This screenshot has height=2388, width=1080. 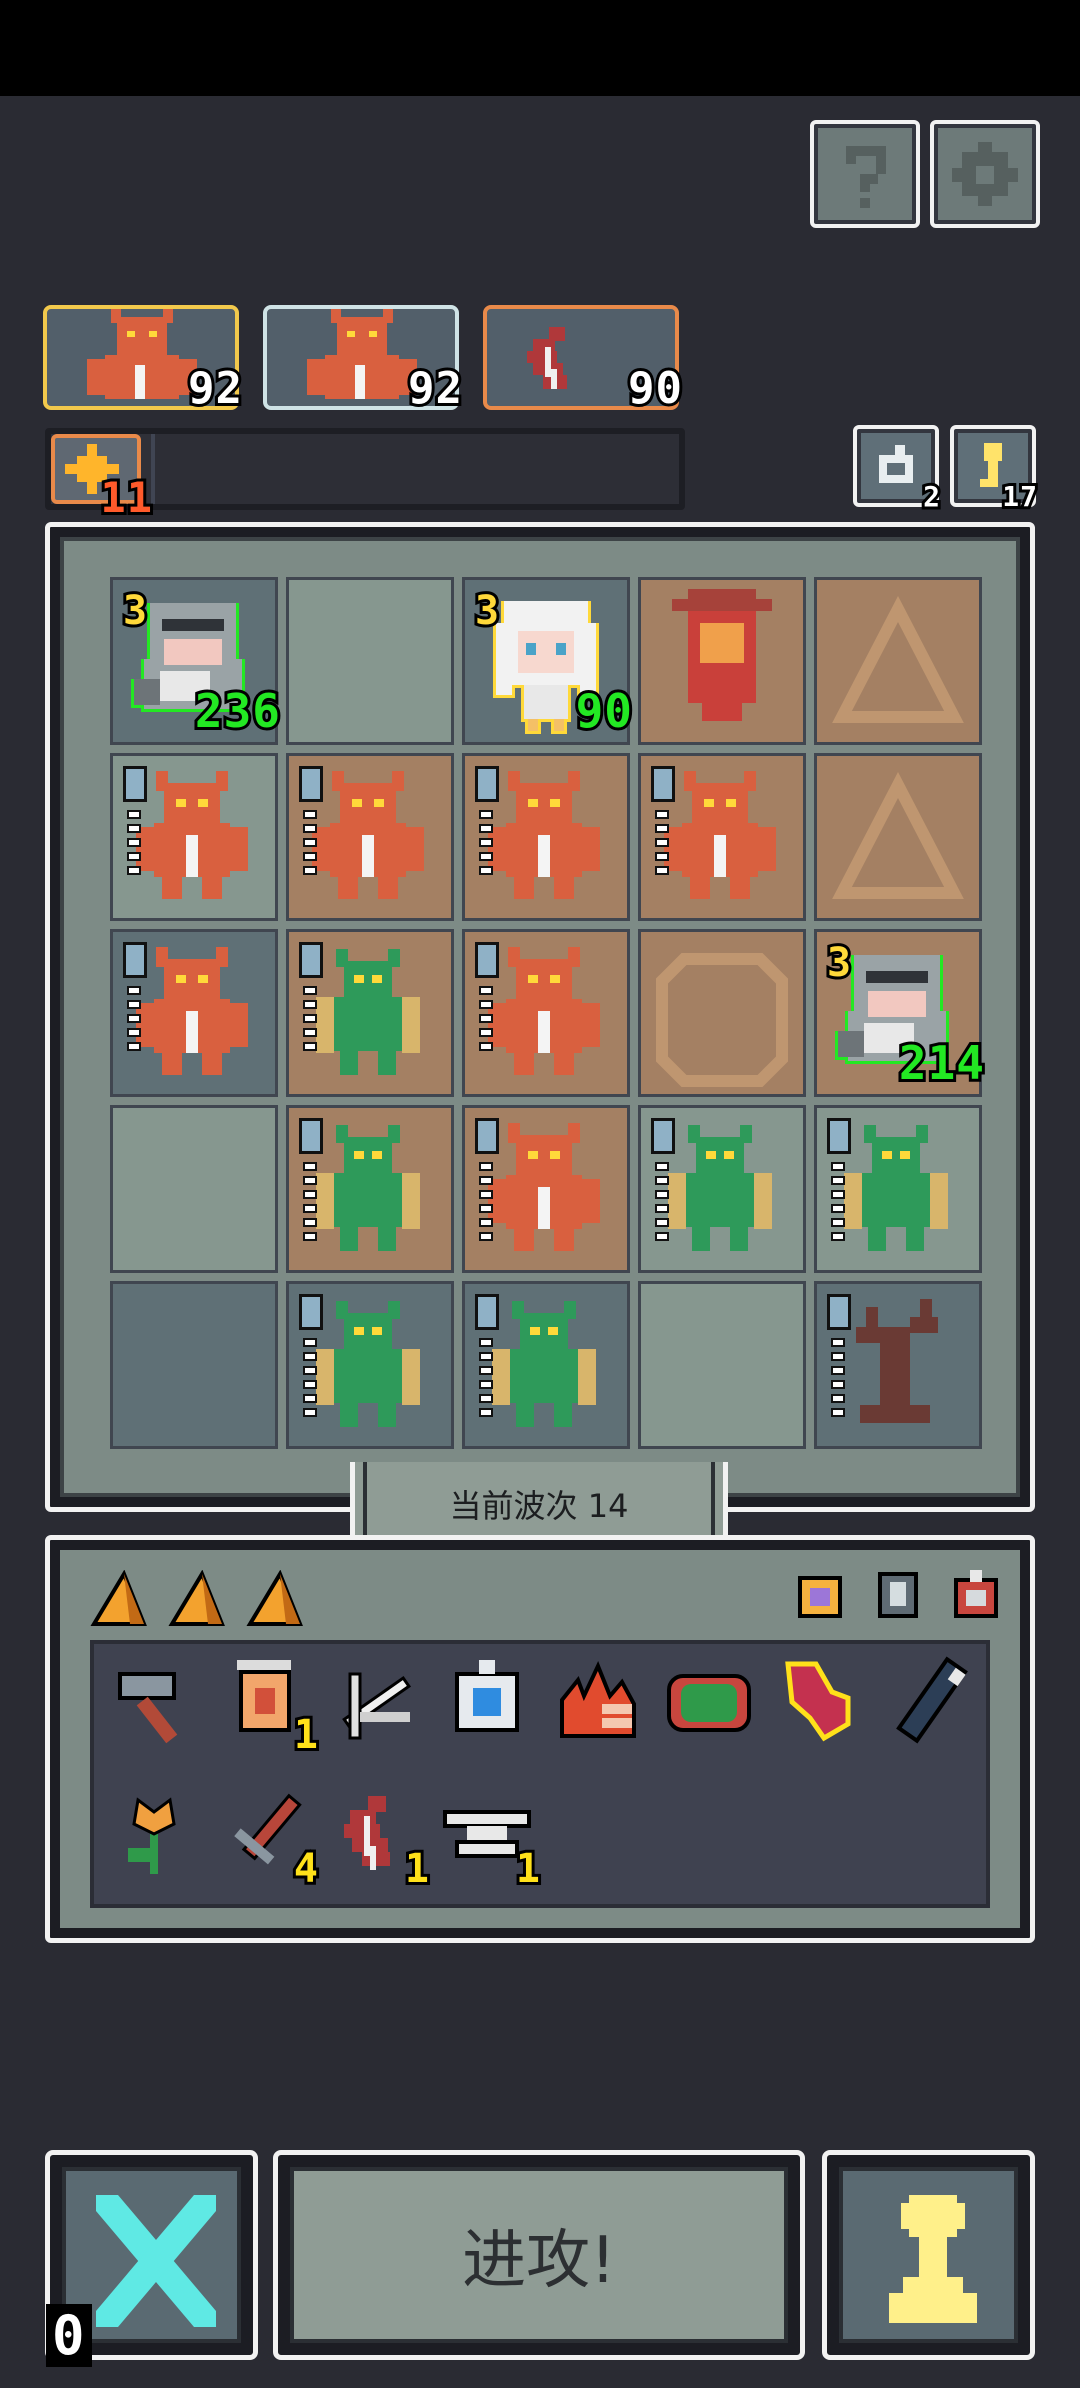 What do you see at coordinates (237, 711) in the screenshot?
I see `unit-hp: 236` at bounding box center [237, 711].